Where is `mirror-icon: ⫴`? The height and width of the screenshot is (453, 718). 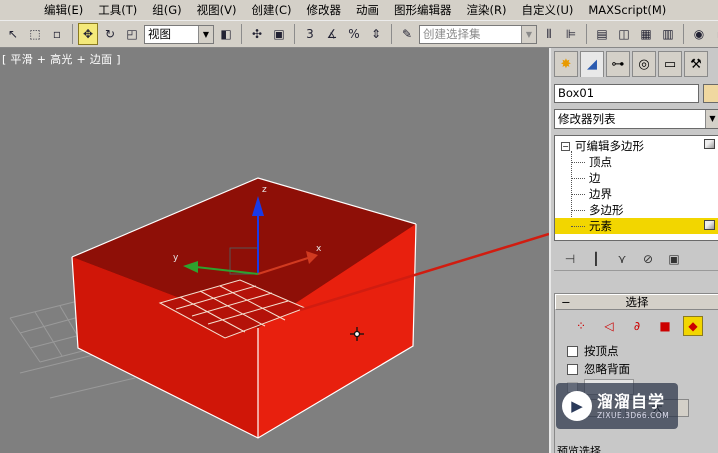
mirror-icon: ⫴ is located at coordinates (549, 34).